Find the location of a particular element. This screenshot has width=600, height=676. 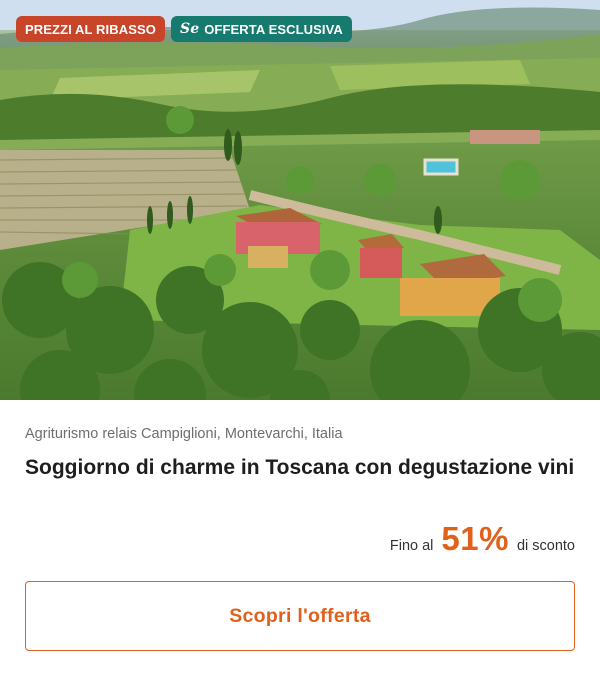

price-drop-badge: PREZZI AL RIBASSO is located at coordinates (90, 29).